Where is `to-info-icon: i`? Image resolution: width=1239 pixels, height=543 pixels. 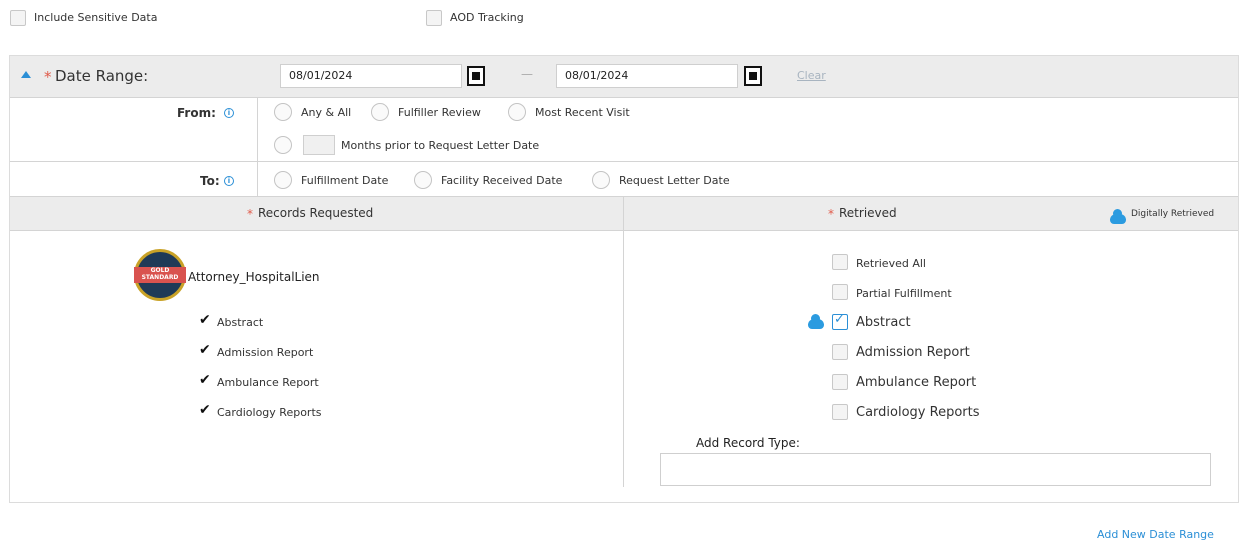
to-info-icon: i is located at coordinates (229, 181).